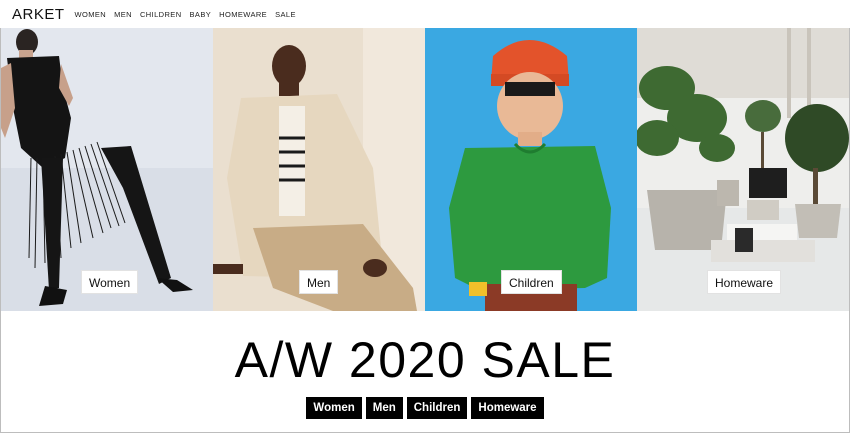 The width and height of the screenshot is (850, 433). Describe the element at coordinates (91, 14) in the screenshot. I see `nav-item-women: WOMEN` at that location.